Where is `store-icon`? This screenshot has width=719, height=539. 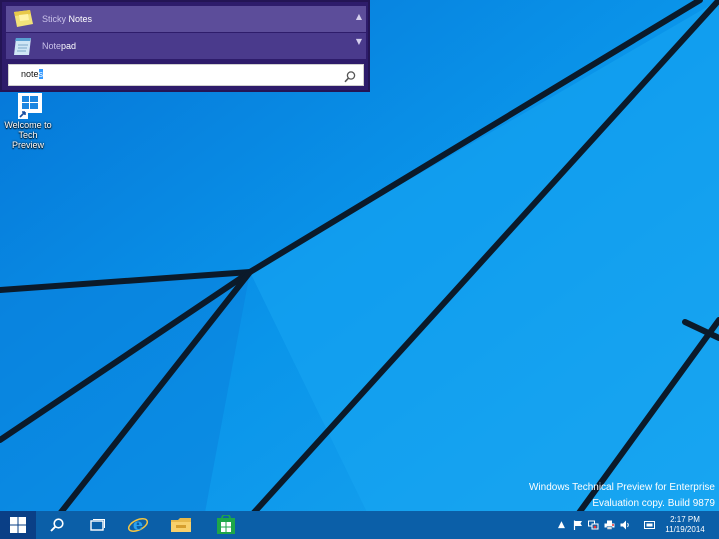 store-icon is located at coordinates (226, 524).